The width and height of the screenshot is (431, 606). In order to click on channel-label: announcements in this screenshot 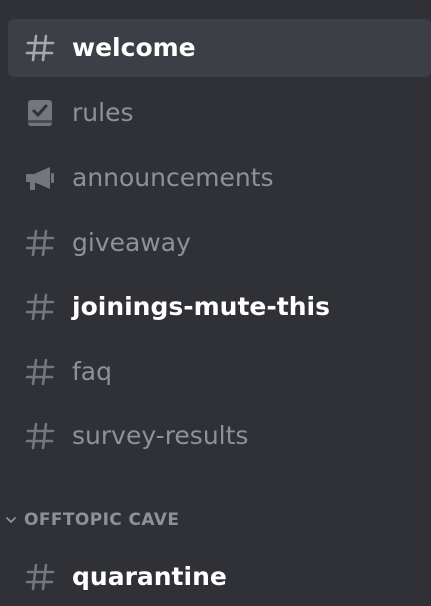, I will do `click(173, 177)`.